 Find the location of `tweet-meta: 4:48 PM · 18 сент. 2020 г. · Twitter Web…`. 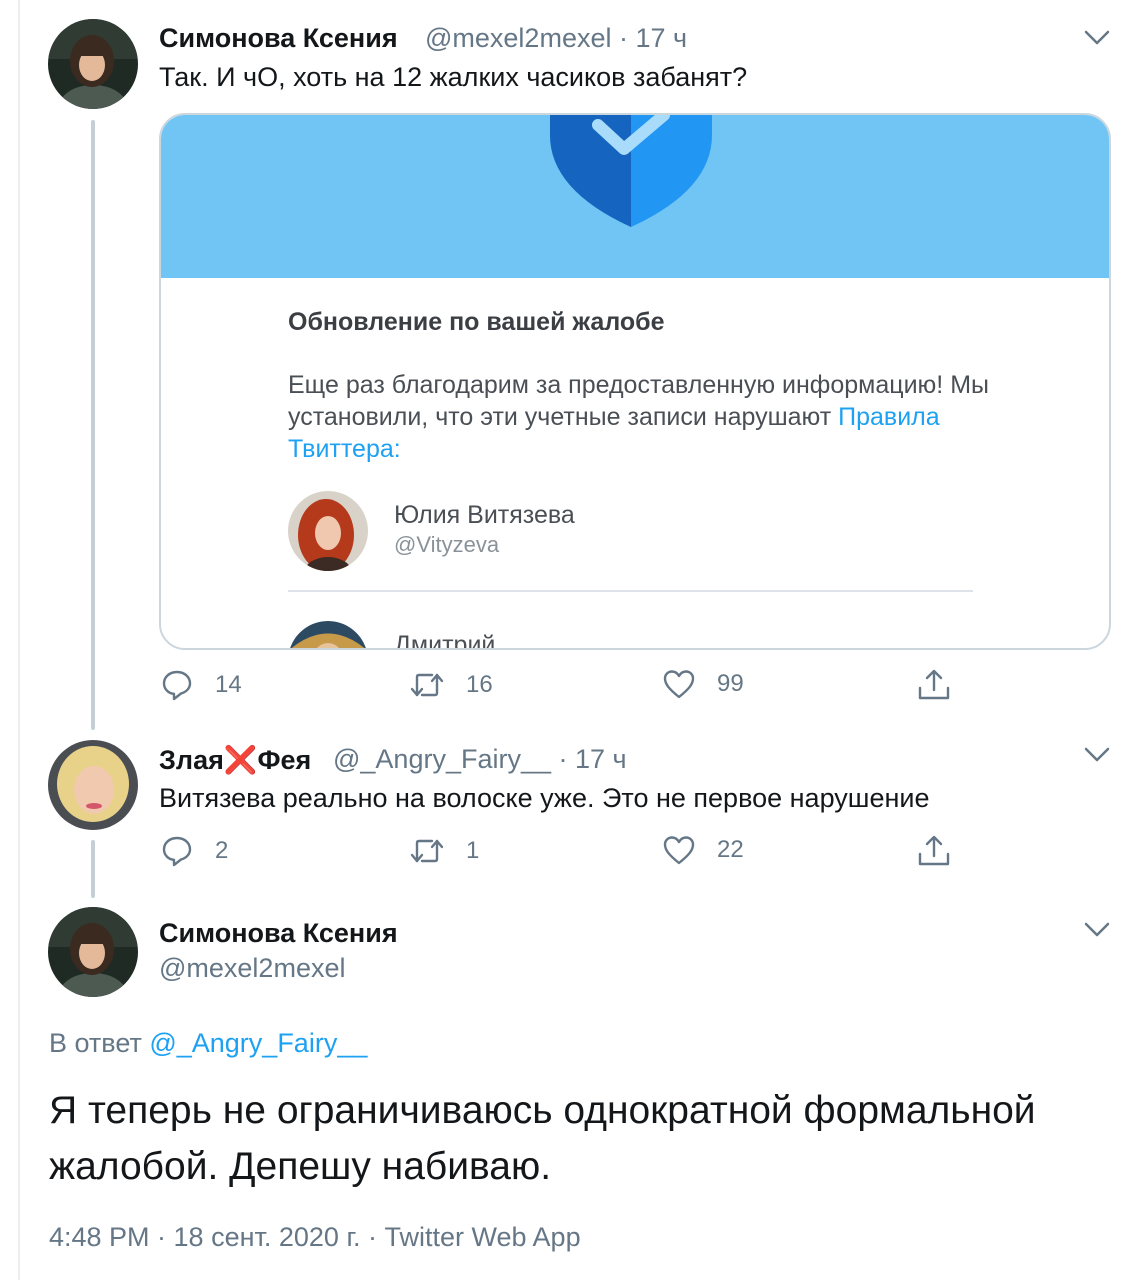

tweet-meta: 4:48 PM · 18 сент. 2020 г. · Twitter Web… is located at coordinates (315, 1237).